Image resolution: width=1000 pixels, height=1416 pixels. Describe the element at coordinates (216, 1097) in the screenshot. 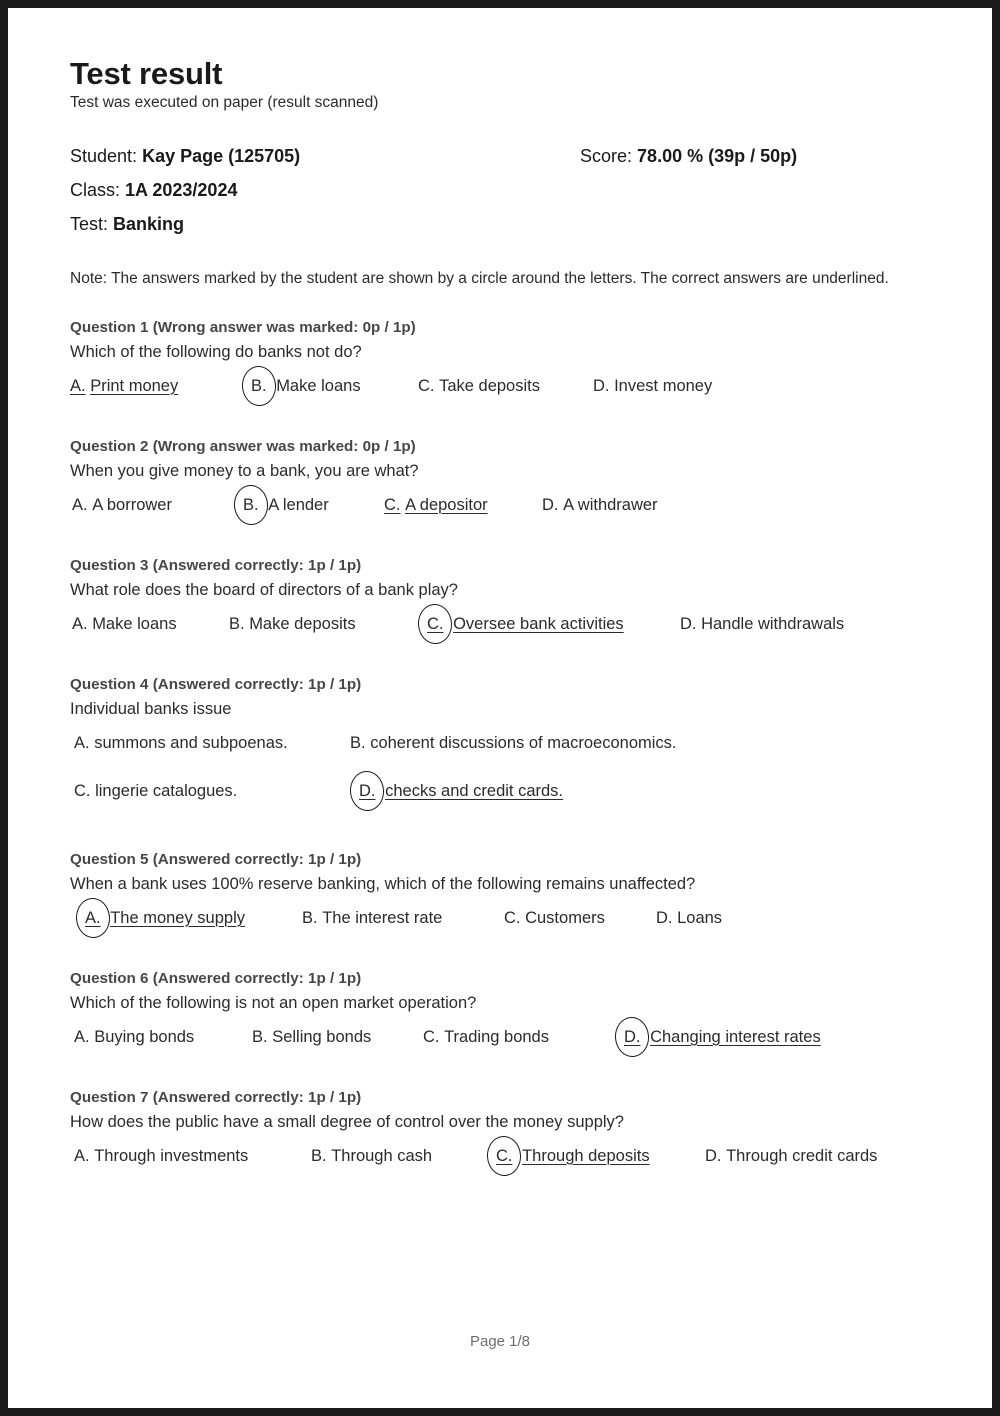

I see `question-header: Question 7 (Answered correctly: 1p / 1p)` at that location.